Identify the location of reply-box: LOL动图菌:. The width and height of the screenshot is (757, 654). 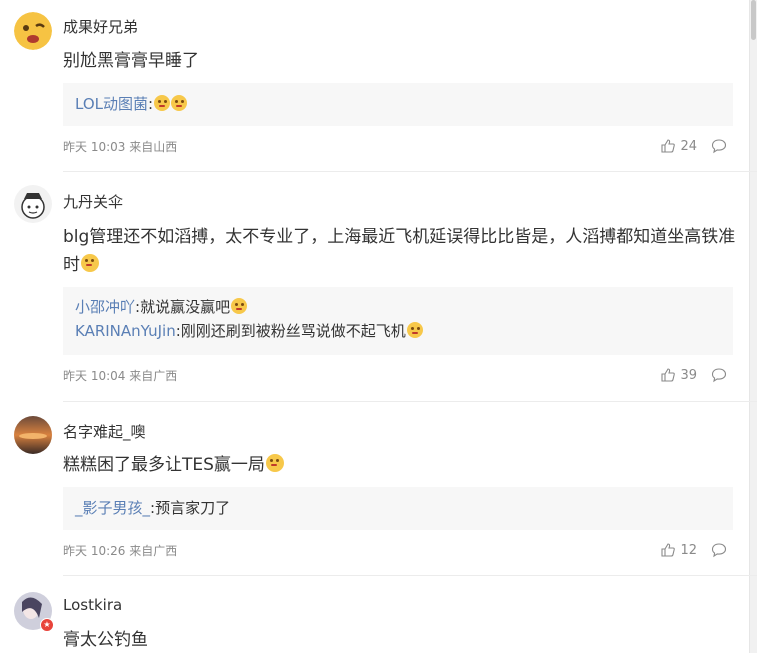
(398, 104).